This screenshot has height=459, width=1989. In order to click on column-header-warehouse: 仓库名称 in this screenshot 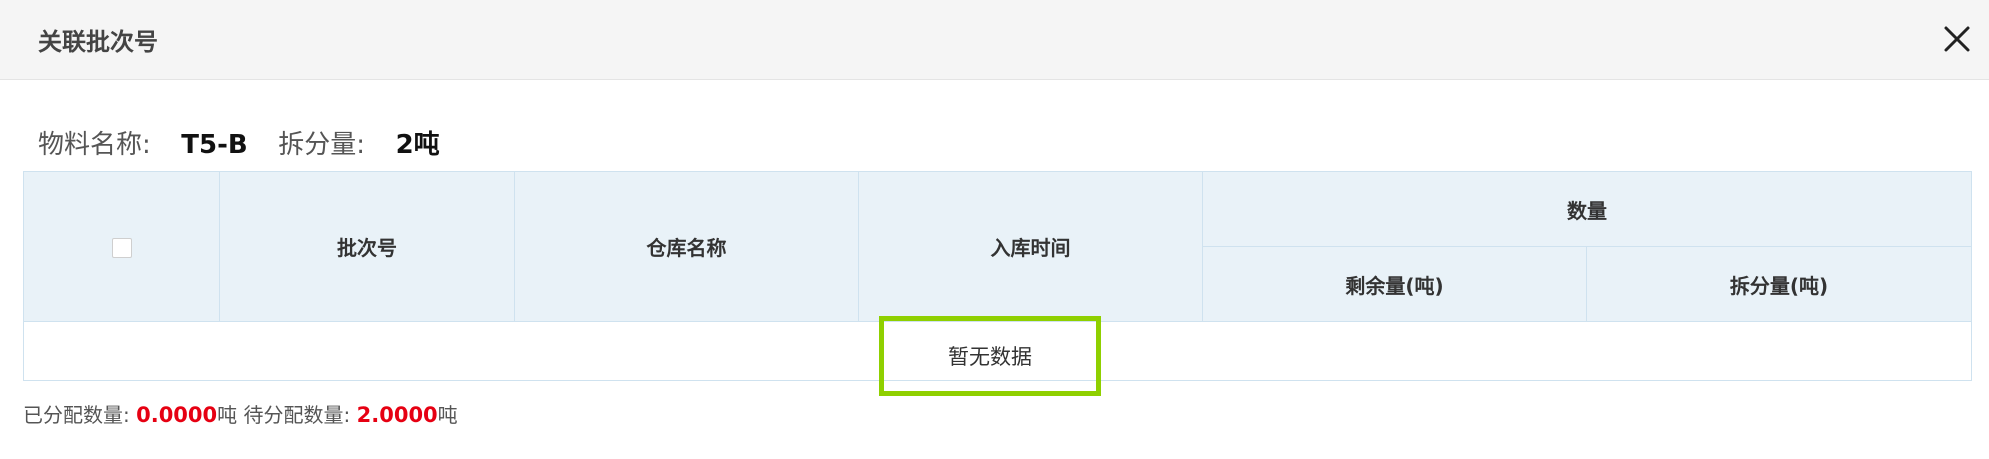, I will do `click(686, 246)`.